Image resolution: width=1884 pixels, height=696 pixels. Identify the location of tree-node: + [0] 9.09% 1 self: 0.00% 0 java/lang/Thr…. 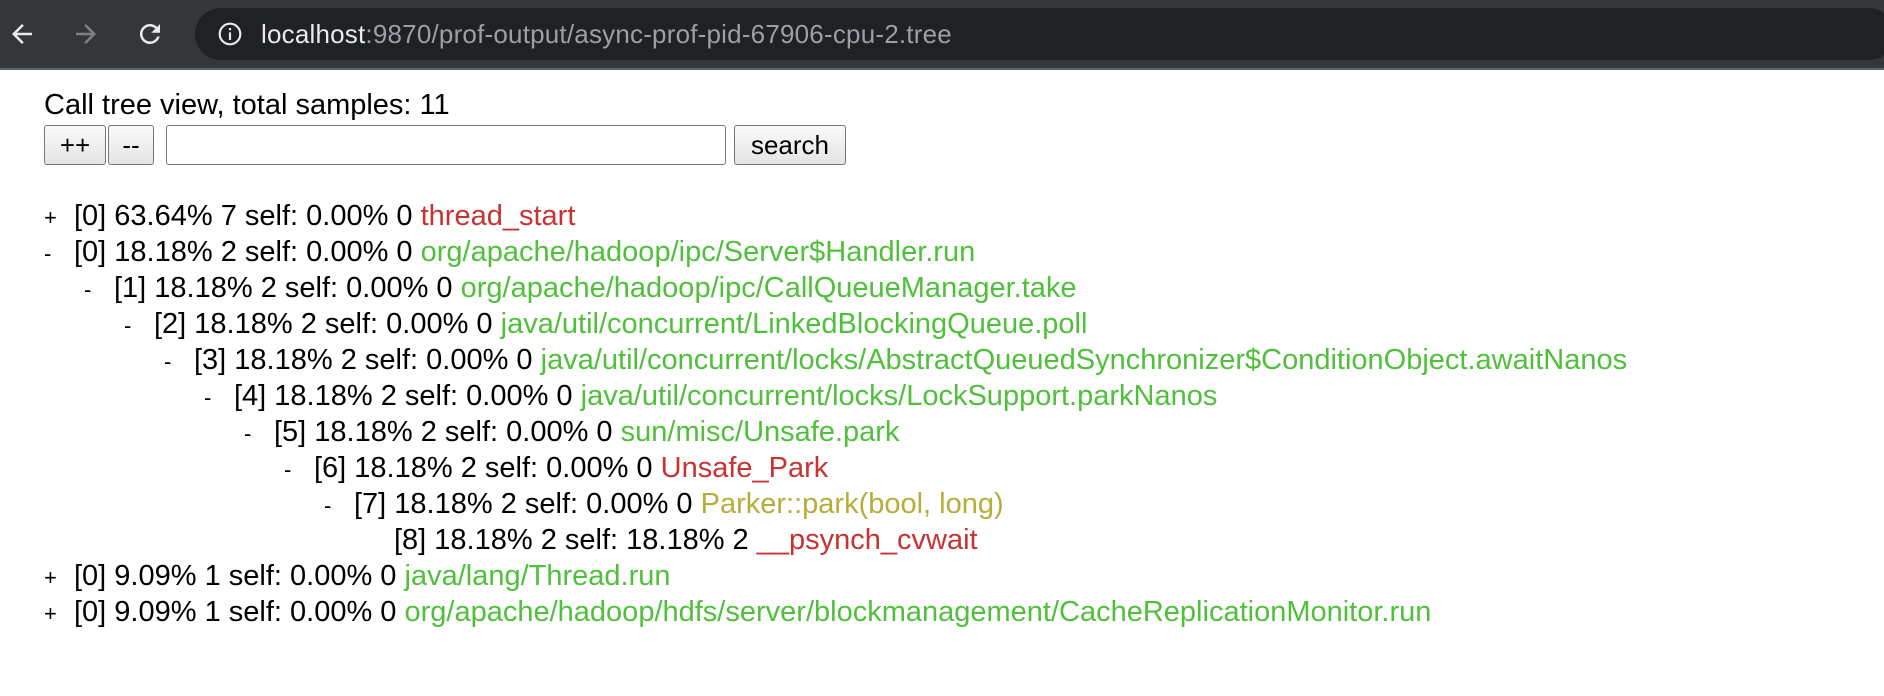
(964, 576).